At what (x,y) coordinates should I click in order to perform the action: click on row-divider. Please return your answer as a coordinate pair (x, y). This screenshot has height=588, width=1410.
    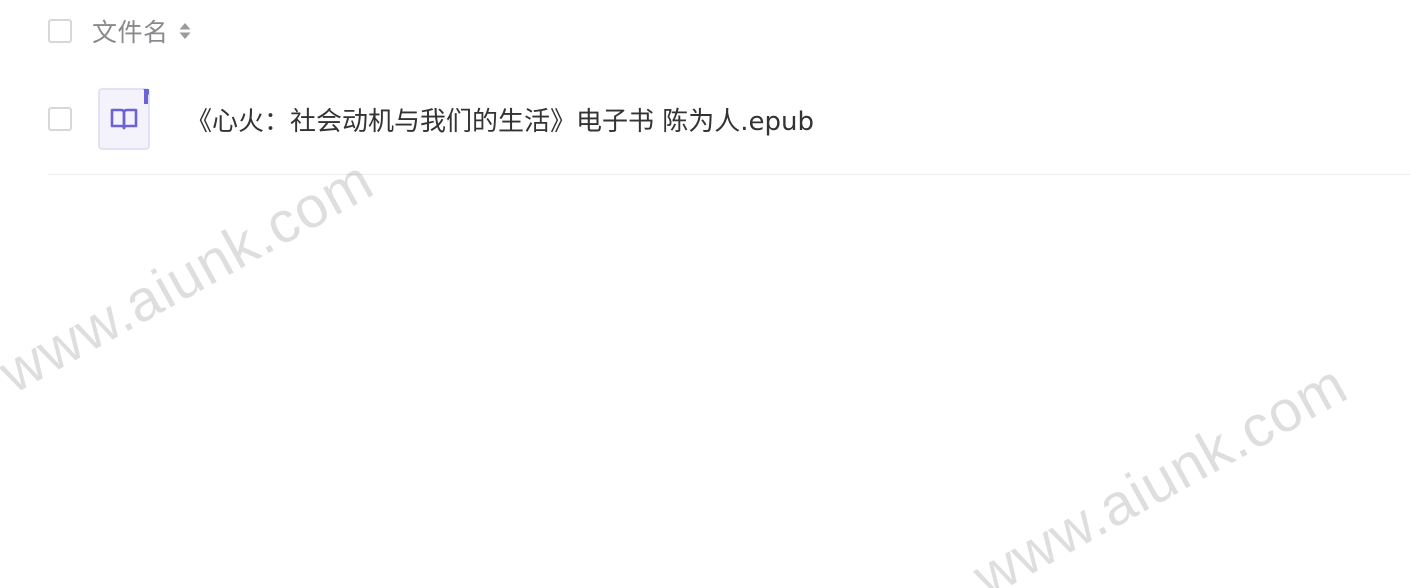
    Looking at the image, I should click on (729, 174).